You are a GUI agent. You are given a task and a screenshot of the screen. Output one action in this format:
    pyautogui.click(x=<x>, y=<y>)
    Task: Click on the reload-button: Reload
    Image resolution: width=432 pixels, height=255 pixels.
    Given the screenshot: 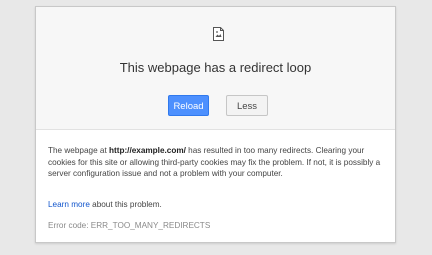 What is the action you would take?
    pyautogui.click(x=188, y=105)
    